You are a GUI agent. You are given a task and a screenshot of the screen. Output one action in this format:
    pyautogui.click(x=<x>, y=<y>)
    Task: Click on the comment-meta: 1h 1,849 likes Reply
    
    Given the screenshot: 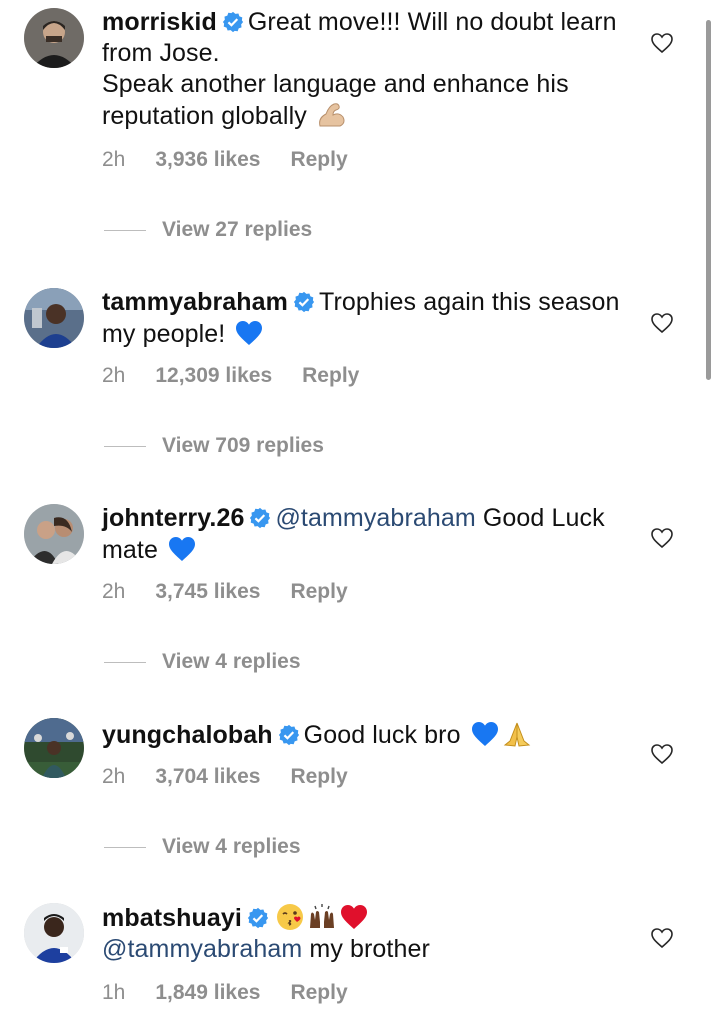 What is the action you would take?
    pyautogui.click(x=225, y=993)
    